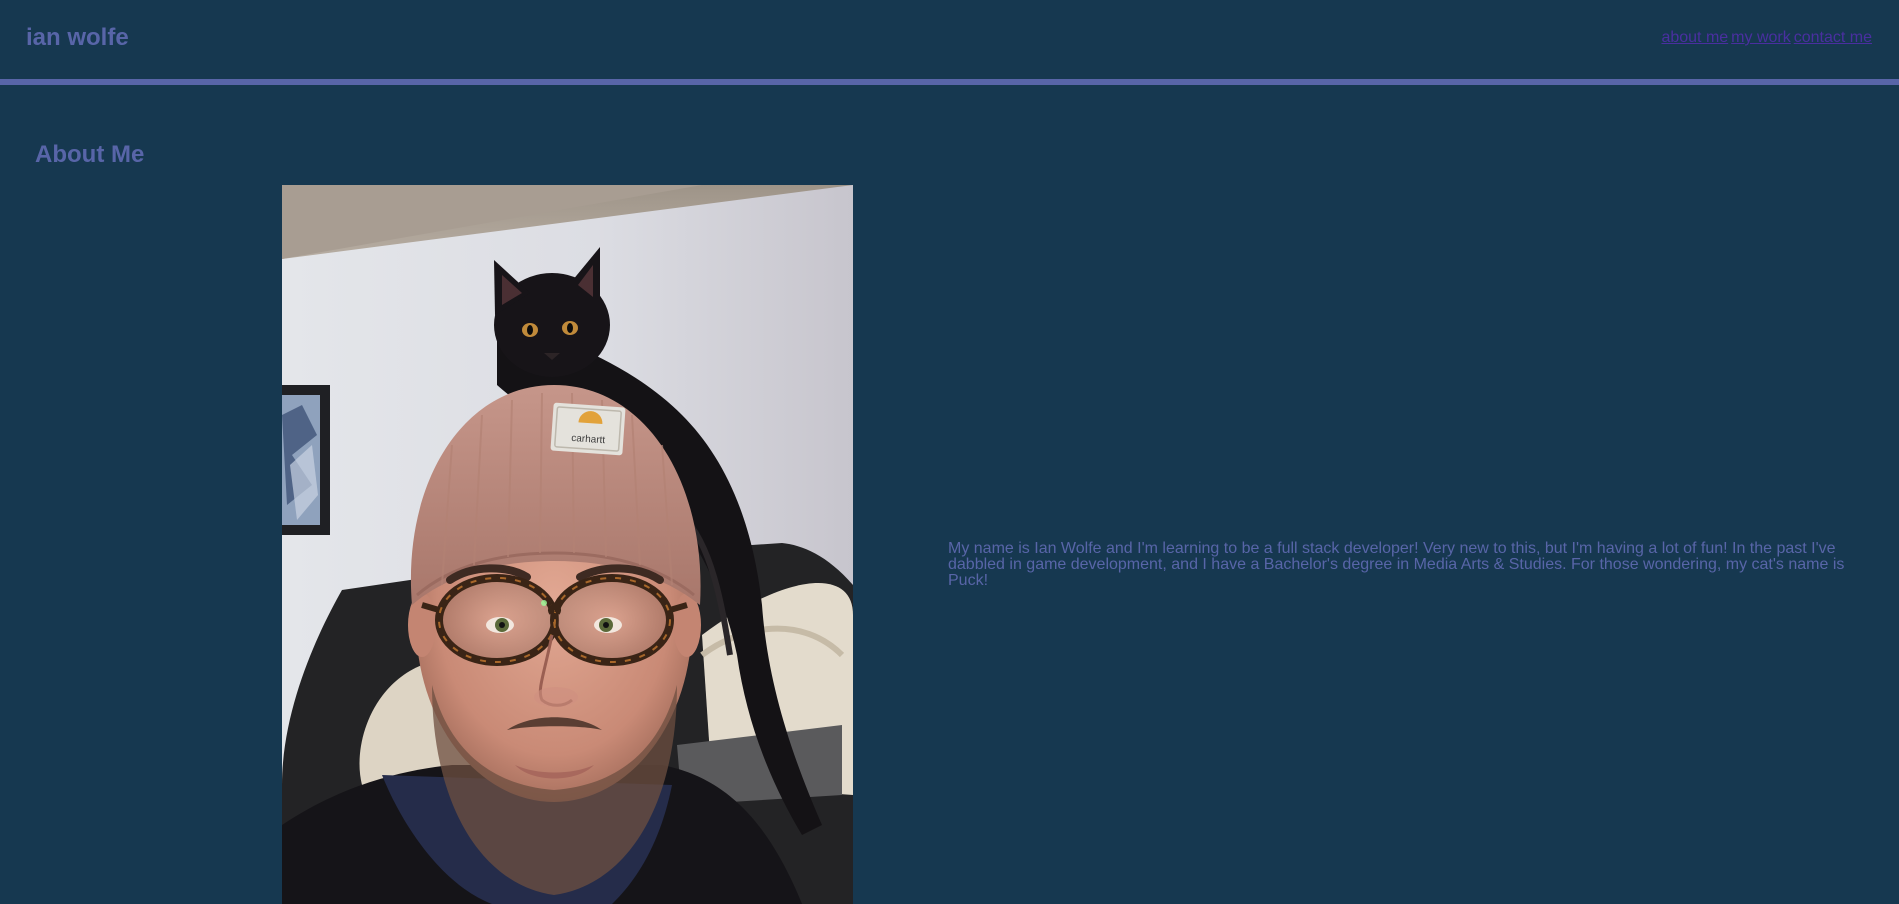  Describe the element at coordinates (949, 39) in the screenshot. I see `site-header: ian wolfe about me my work contact me` at that location.